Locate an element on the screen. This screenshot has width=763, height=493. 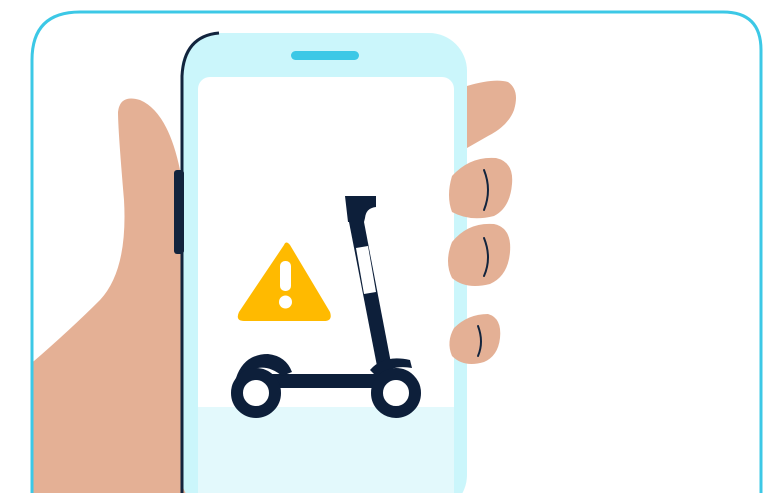
screen-bottom-panel is located at coordinates (326, 450).